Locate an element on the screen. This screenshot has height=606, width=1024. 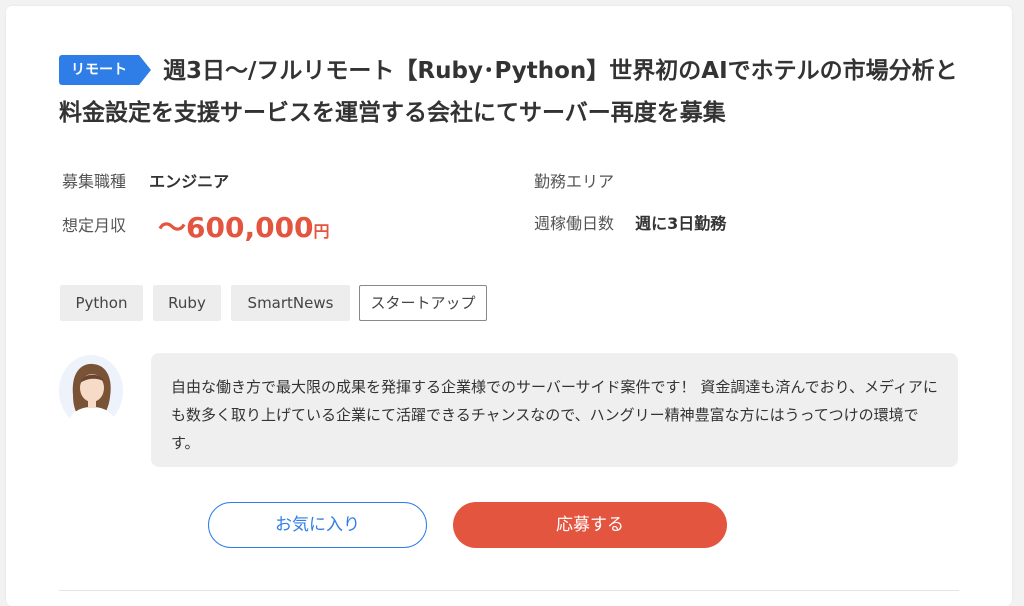
salary-value: 〜600,000円 is located at coordinates (244, 226).